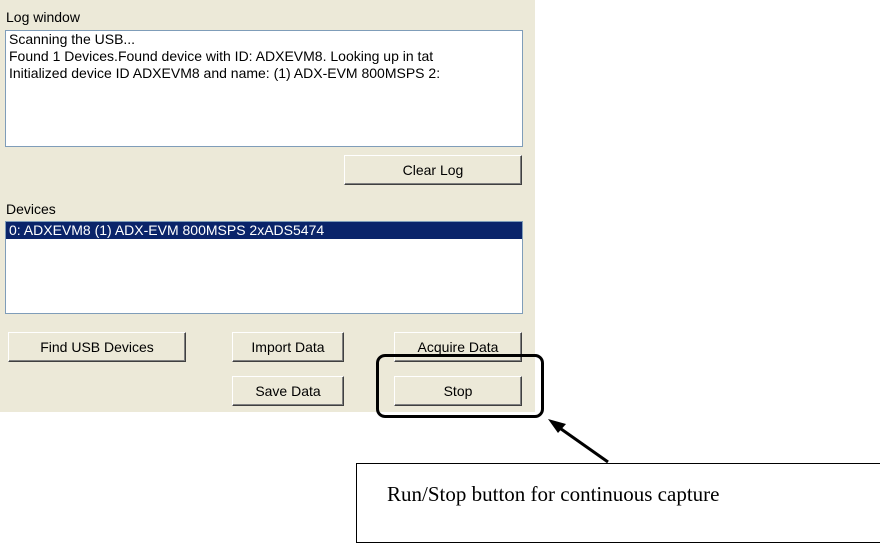 The image size is (880, 543). I want to click on callout-arrow-line, so click(581, 443).